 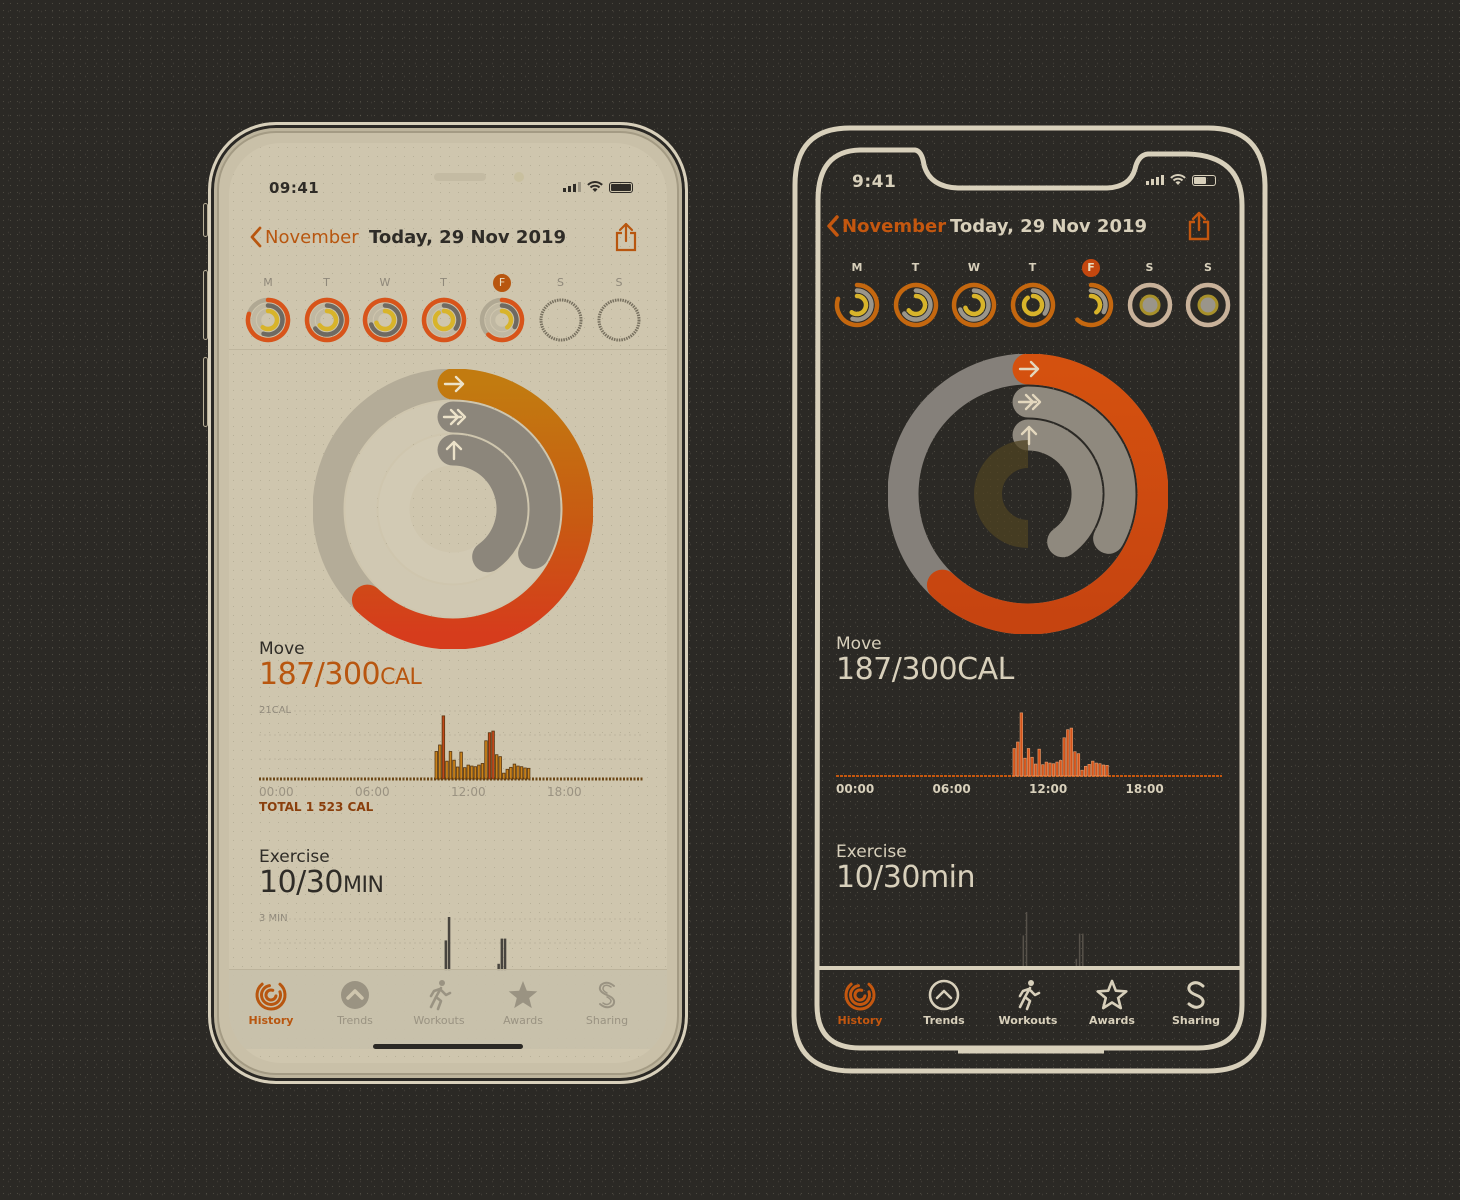 I want to click on exercise-chart: 3 MIN, so click(x=451, y=943).